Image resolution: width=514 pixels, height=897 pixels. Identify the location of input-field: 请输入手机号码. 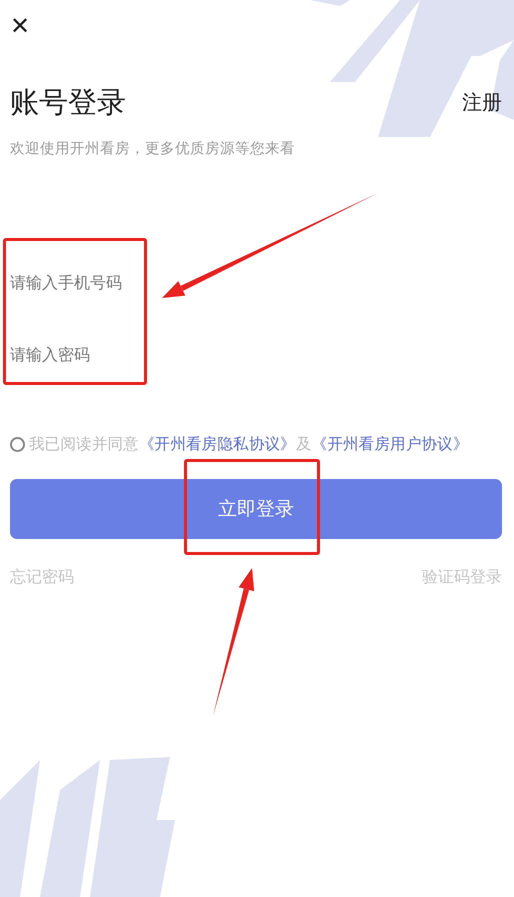
(256, 282).